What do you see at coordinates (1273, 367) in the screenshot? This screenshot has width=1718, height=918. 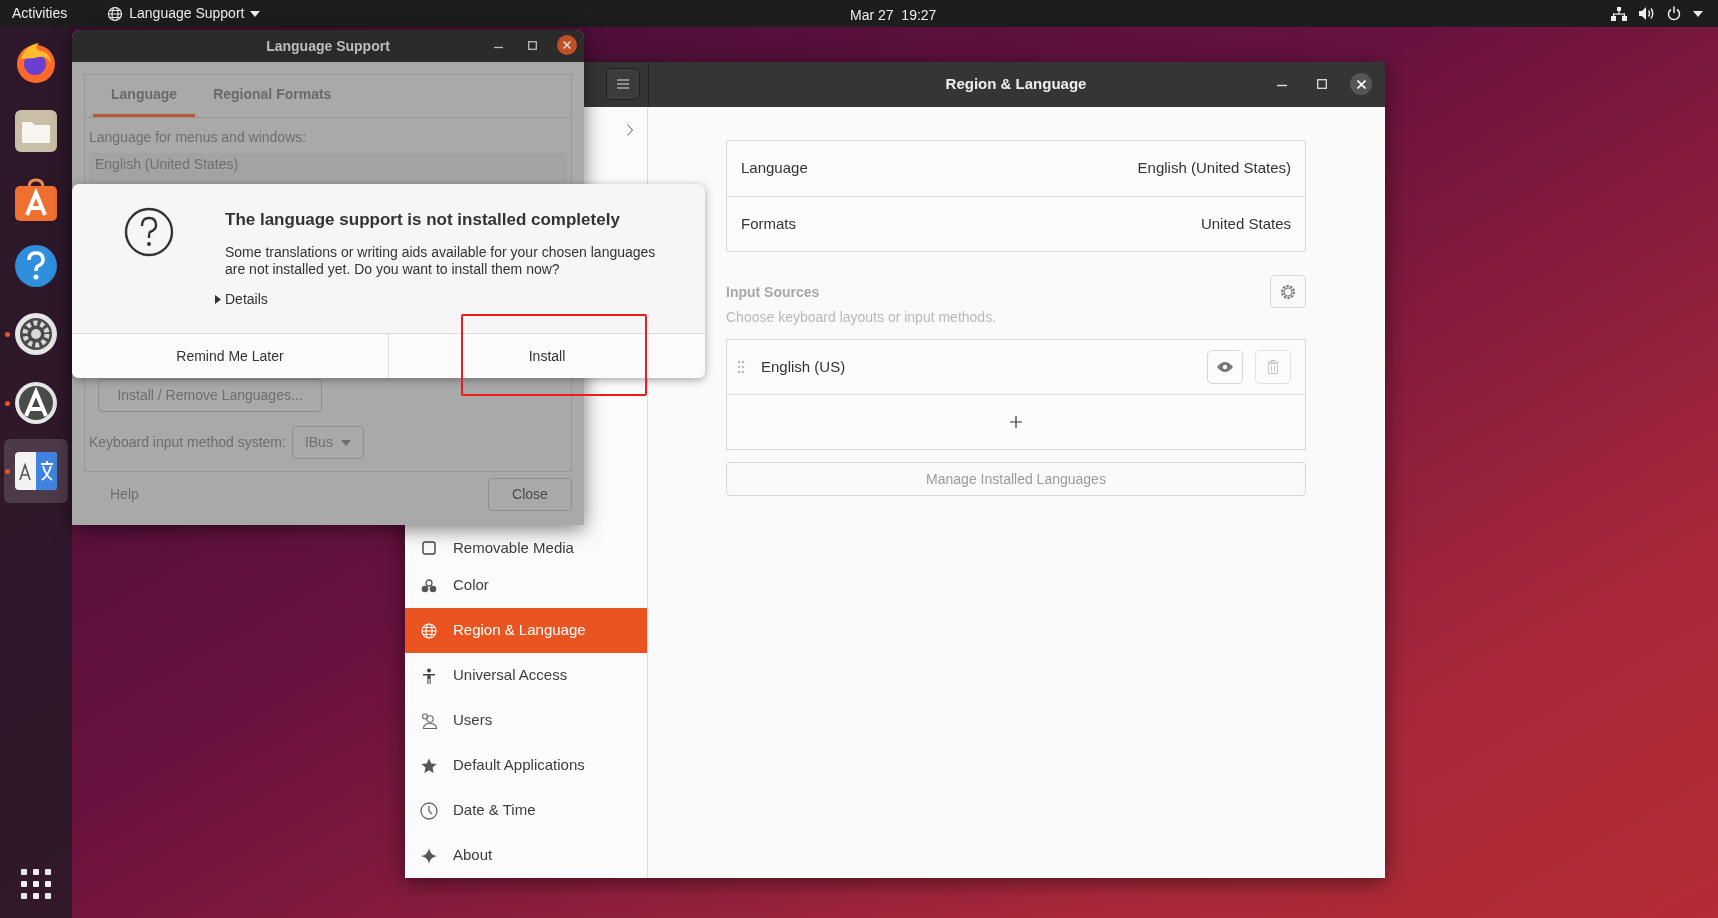 I see `trash-icon` at bounding box center [1273, 367].